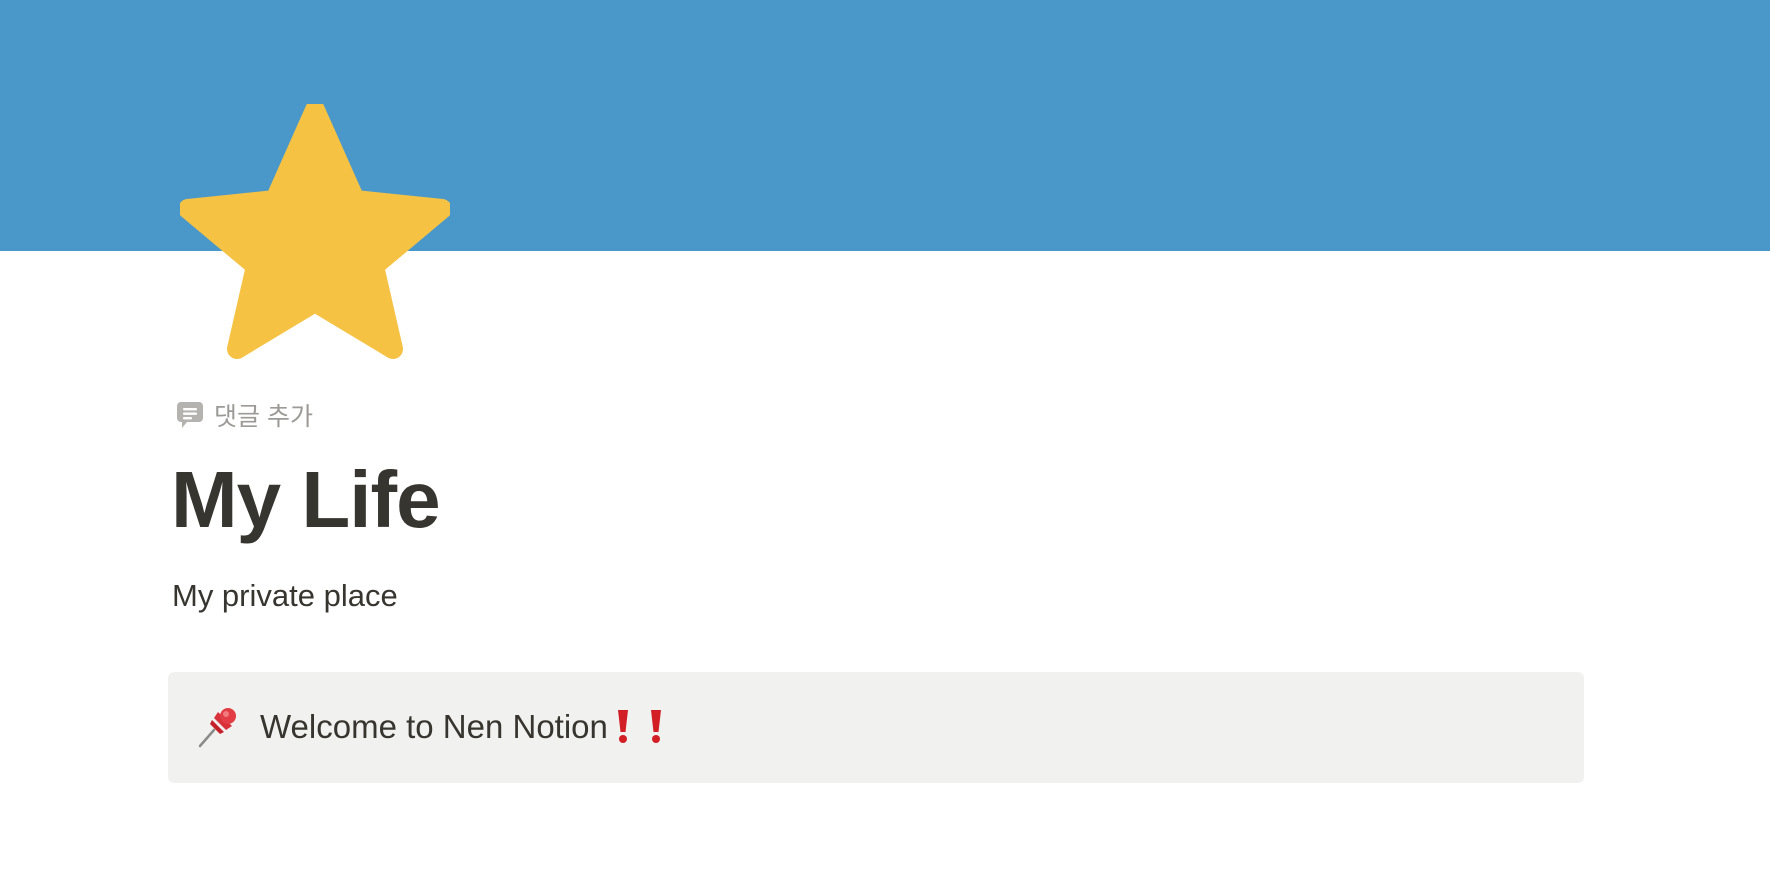 This screenshot has height=876, width=1770. I want to click on comment-icon, so click(190, 415).